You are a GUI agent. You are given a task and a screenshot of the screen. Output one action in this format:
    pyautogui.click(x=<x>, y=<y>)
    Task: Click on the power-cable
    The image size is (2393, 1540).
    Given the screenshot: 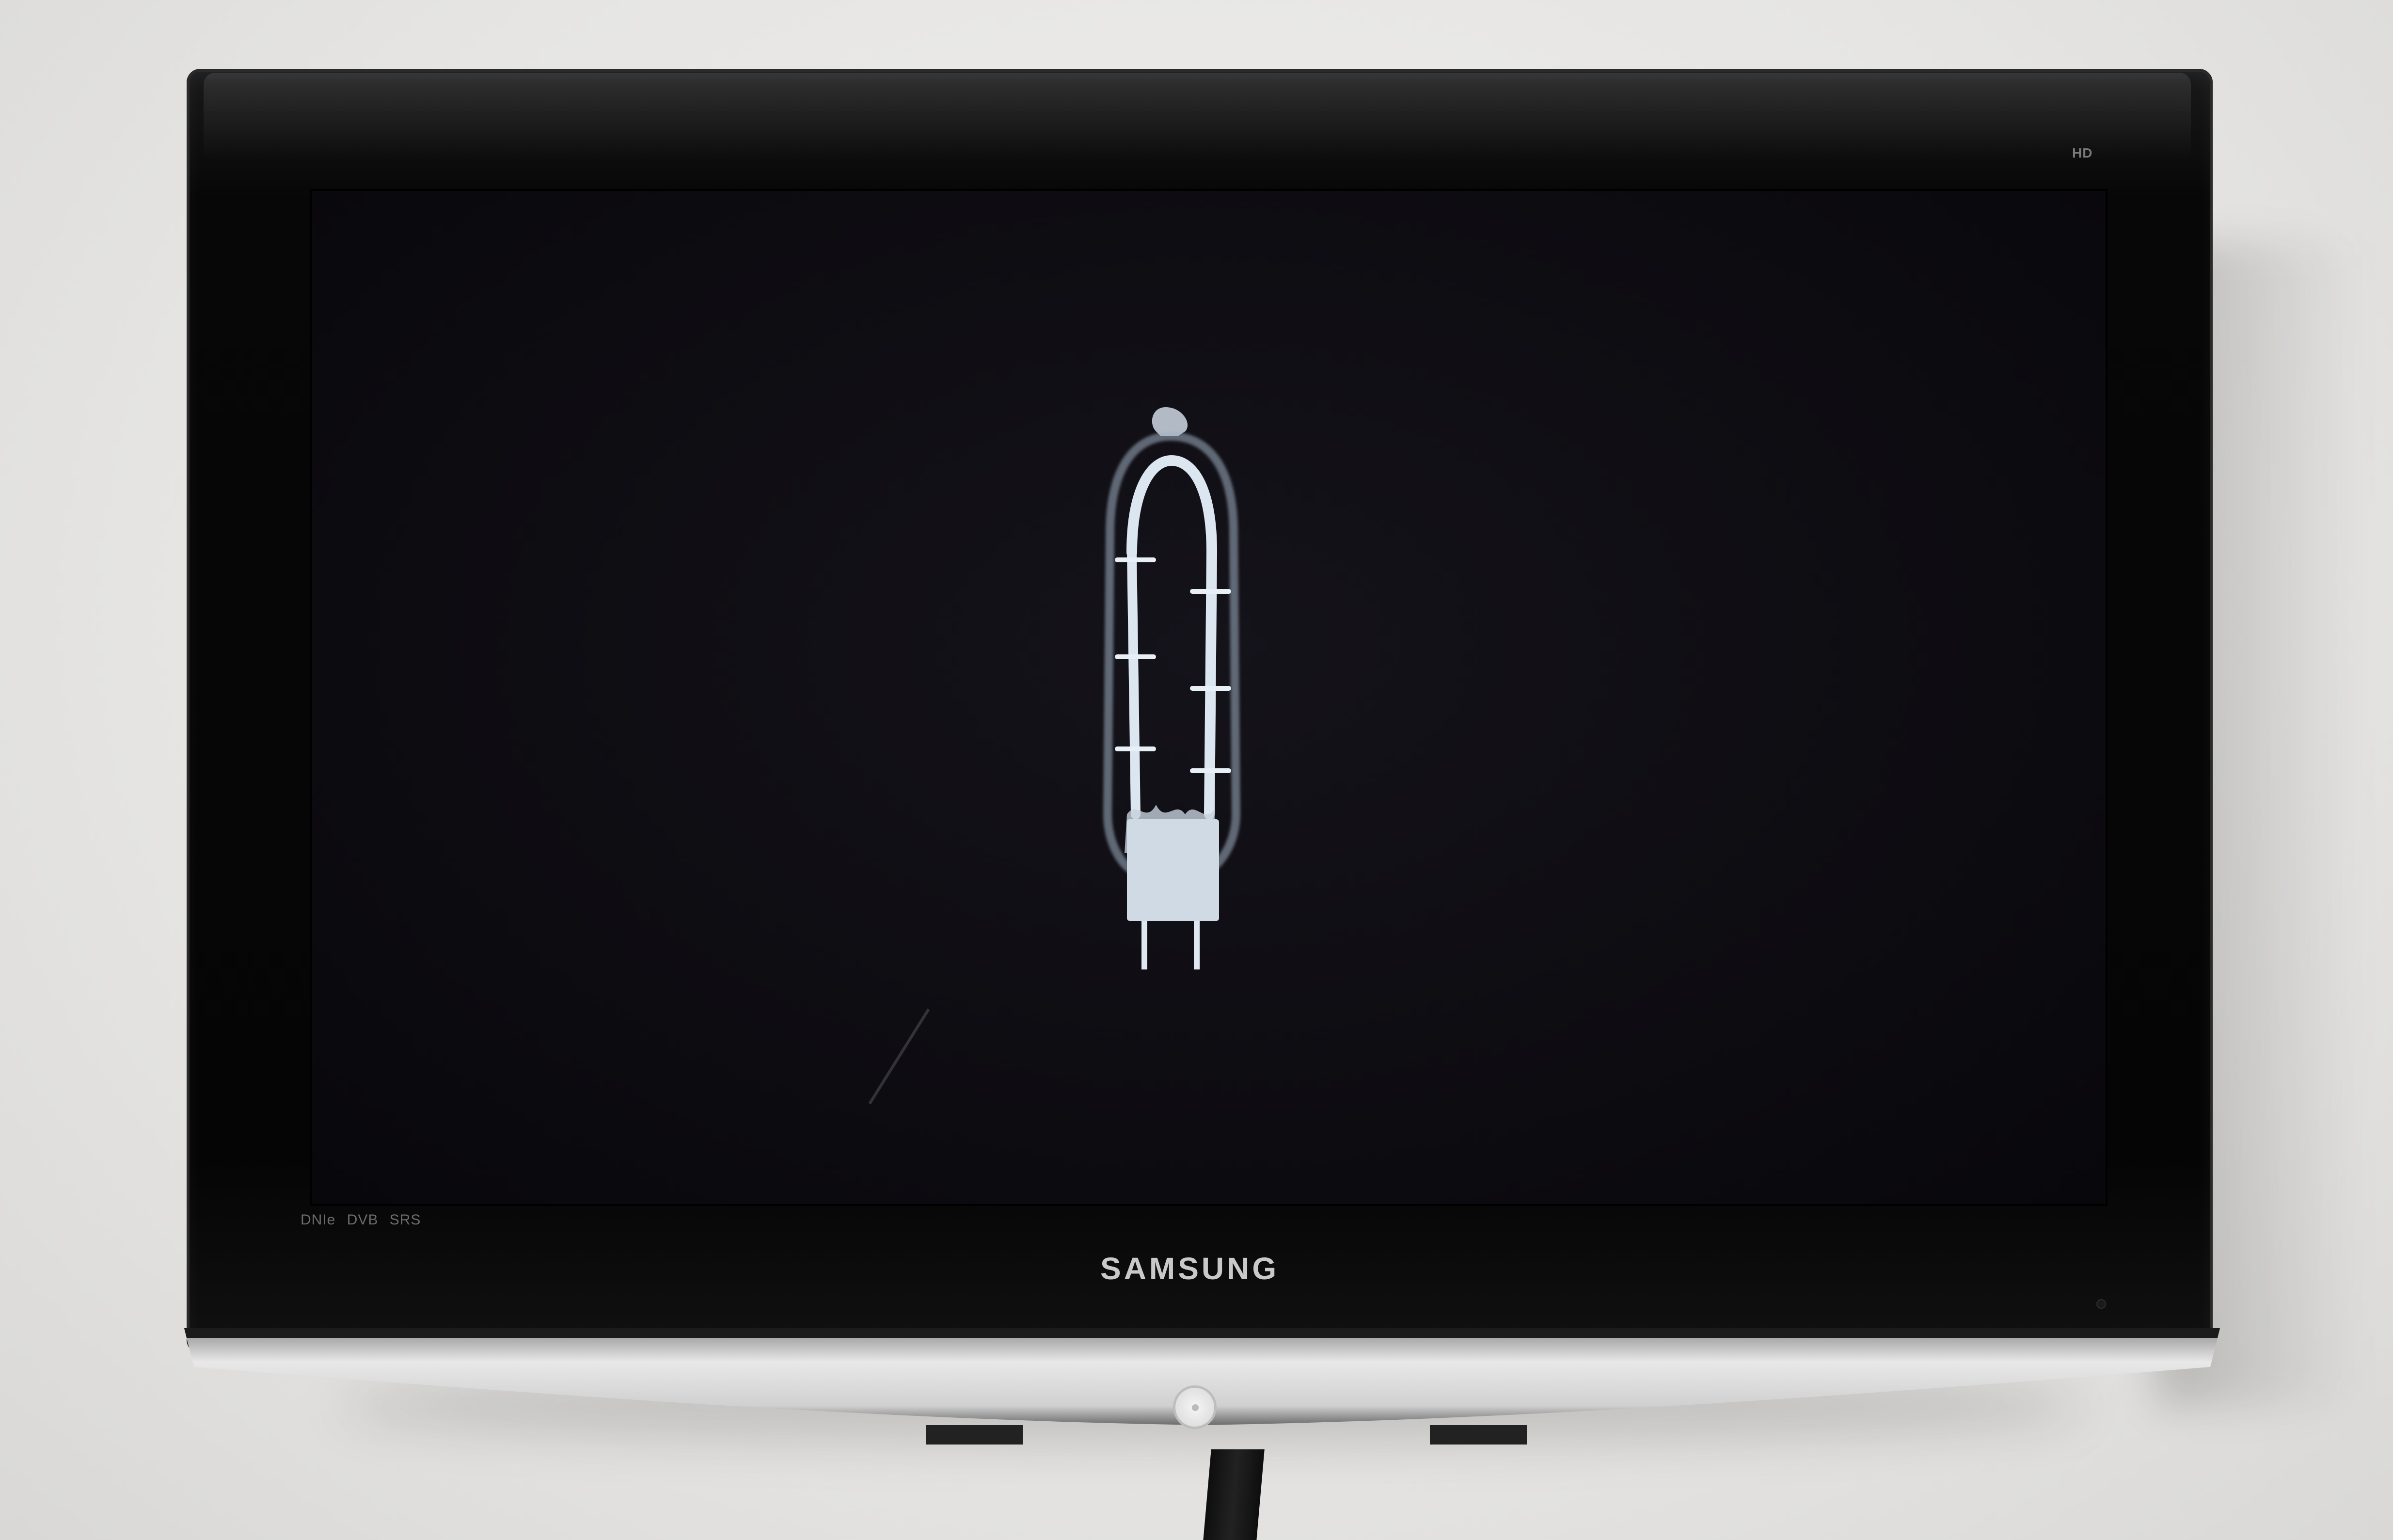 What is the action you would take?
    pyautogui.click(x=1234, y=1494)
    